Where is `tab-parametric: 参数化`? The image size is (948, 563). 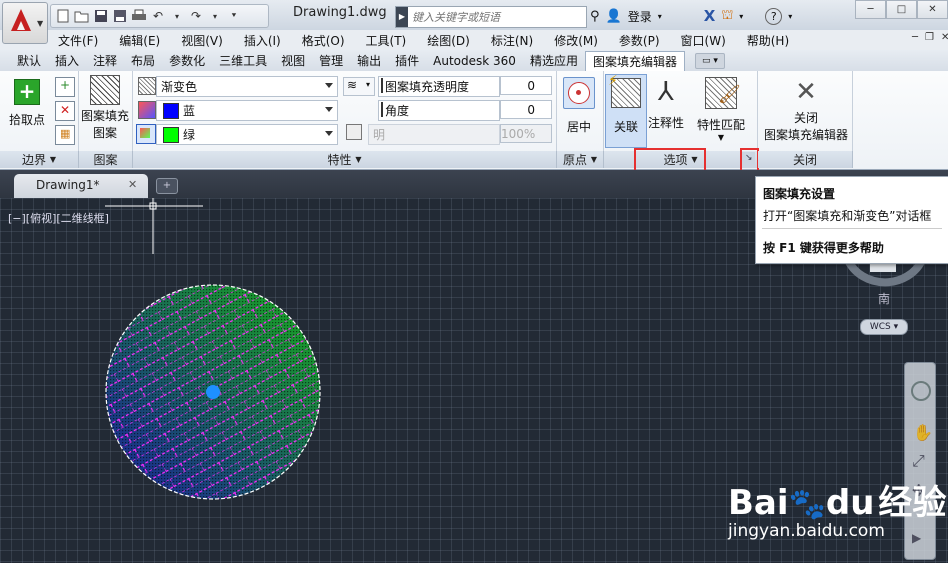
tab-parametric: 参数化 is located at coordinates (187, 61).